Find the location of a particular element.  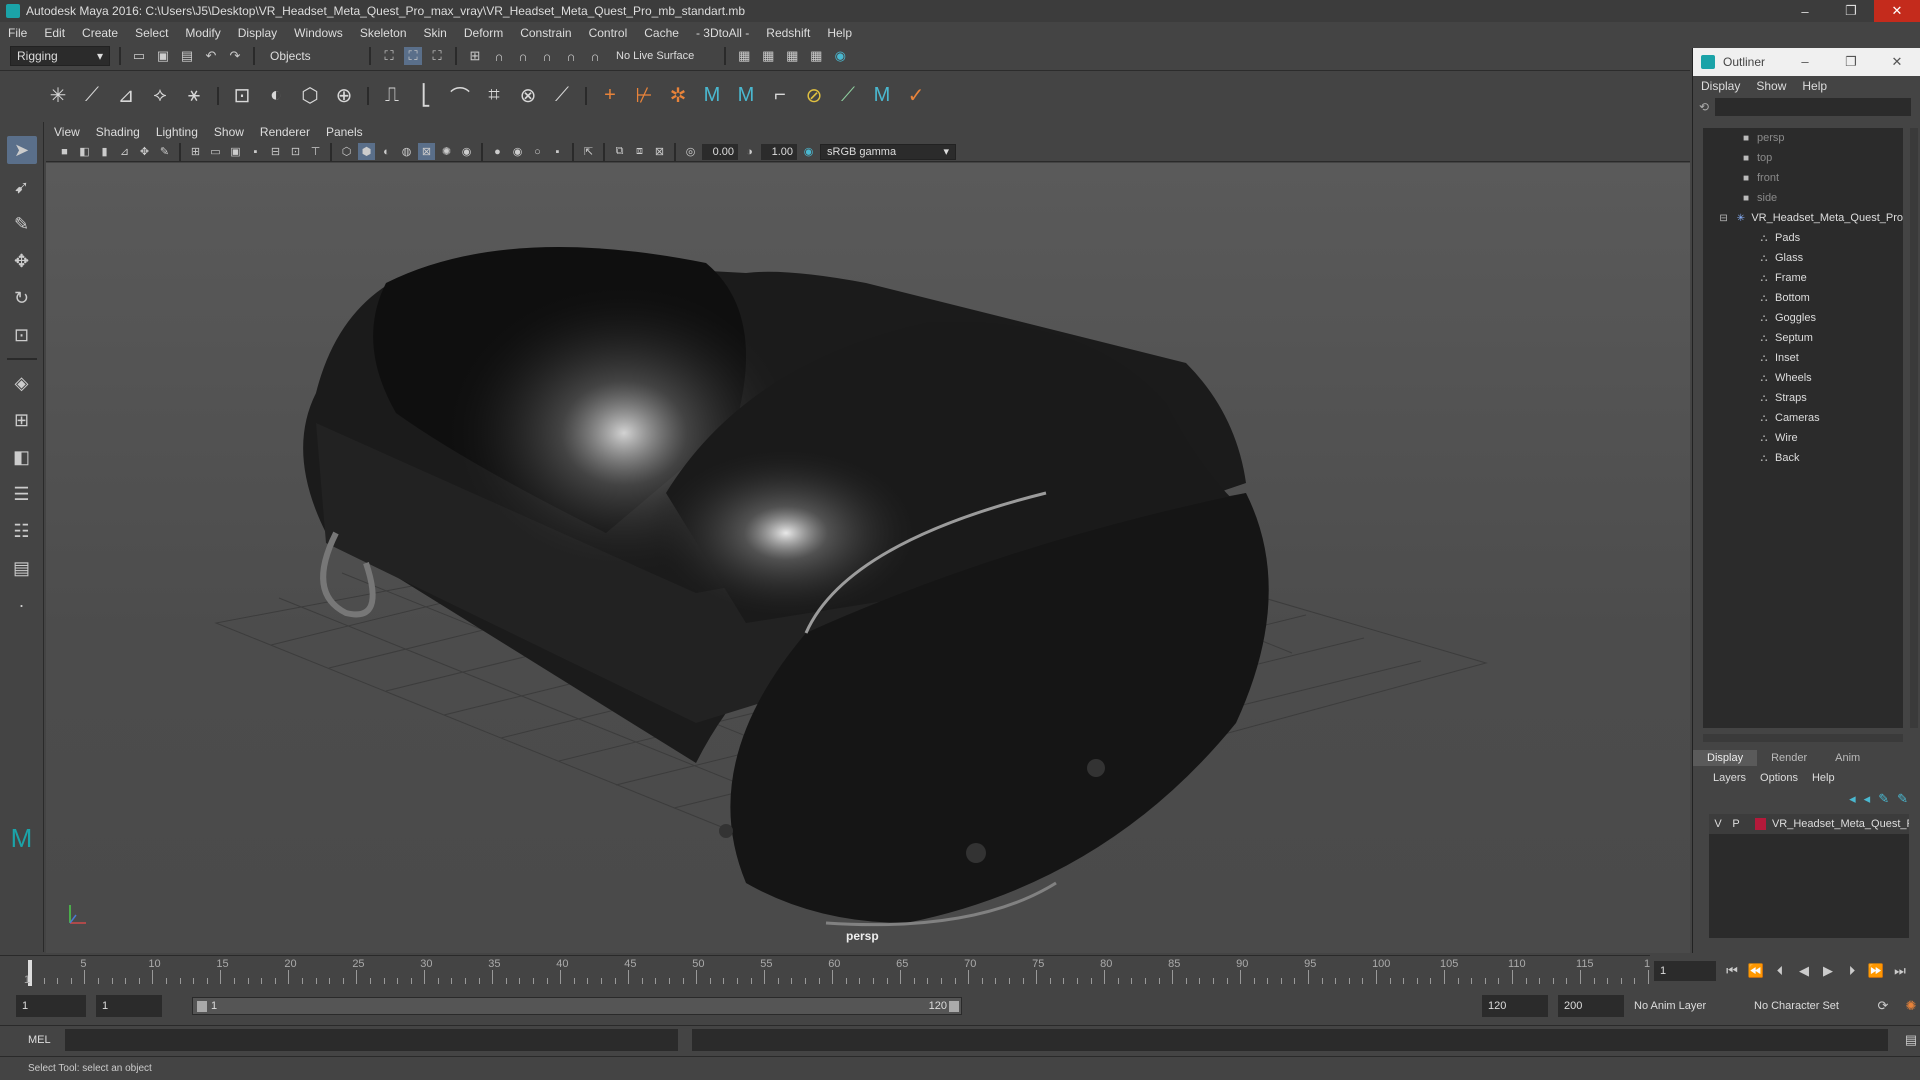

gate-mask-icon: ▪ is located at coordinates (255, 151).